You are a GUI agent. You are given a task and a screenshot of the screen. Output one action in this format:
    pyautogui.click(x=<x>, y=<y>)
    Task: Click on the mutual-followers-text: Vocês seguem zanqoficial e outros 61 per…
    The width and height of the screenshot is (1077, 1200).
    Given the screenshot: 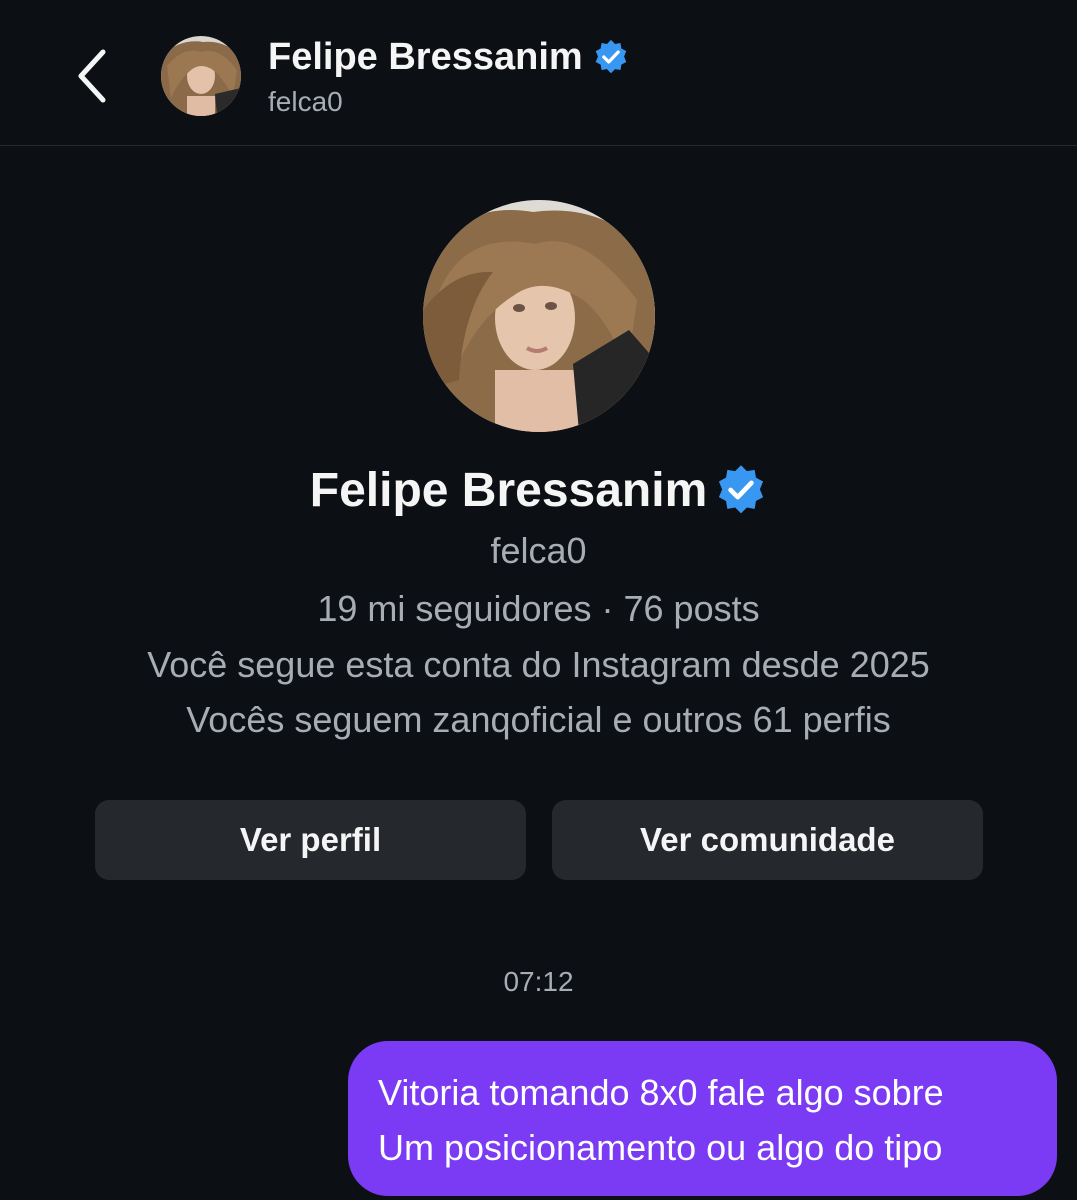 What is the action you would take?
    pyautogui.click(x=538, y=719)
    